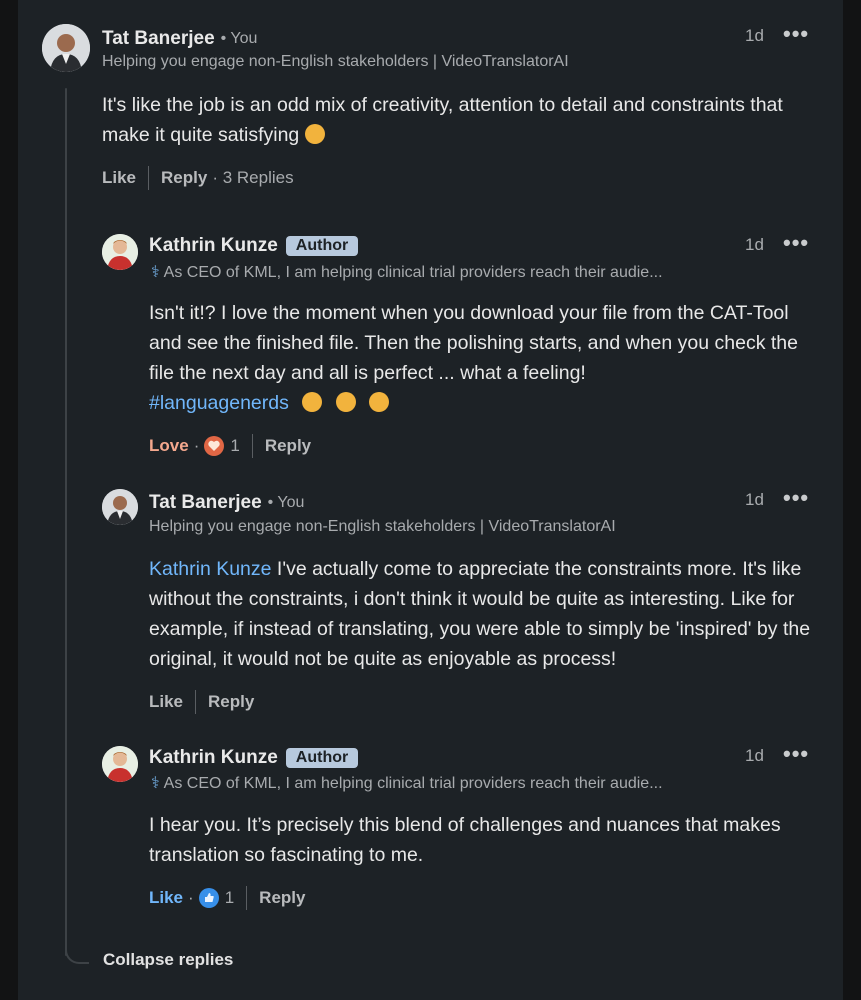  What do you see at coordinates (169, 446) in the screenshot?
I see `love-reaction-button: Love` at bounding box center [169, 446].